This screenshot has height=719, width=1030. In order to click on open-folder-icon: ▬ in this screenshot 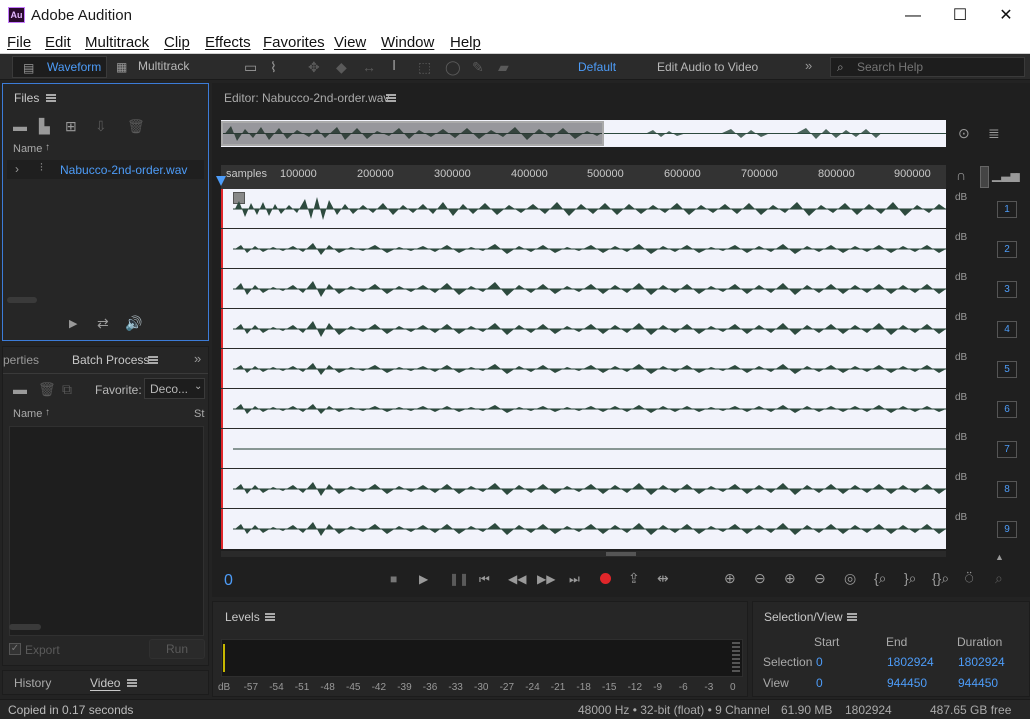, I will do `click(20, 389)`.